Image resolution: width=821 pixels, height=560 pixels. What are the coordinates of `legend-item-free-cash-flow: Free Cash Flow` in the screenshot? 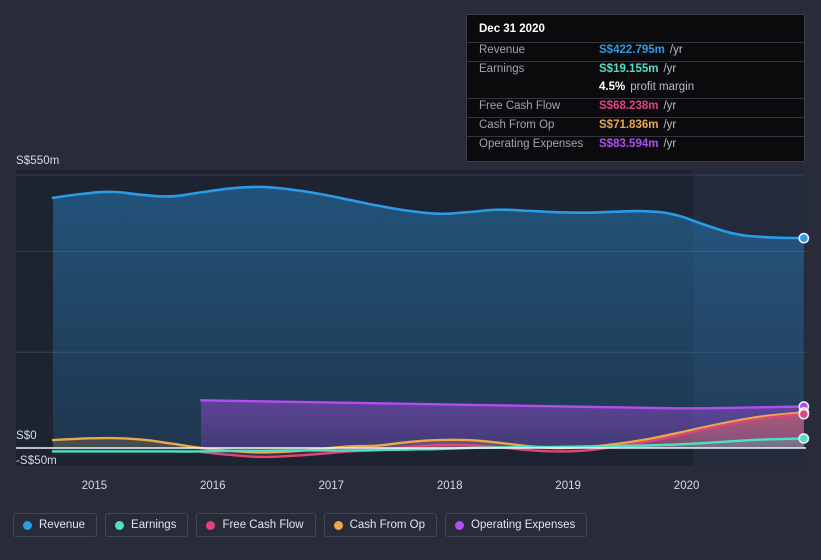 It's located at (256, 525).